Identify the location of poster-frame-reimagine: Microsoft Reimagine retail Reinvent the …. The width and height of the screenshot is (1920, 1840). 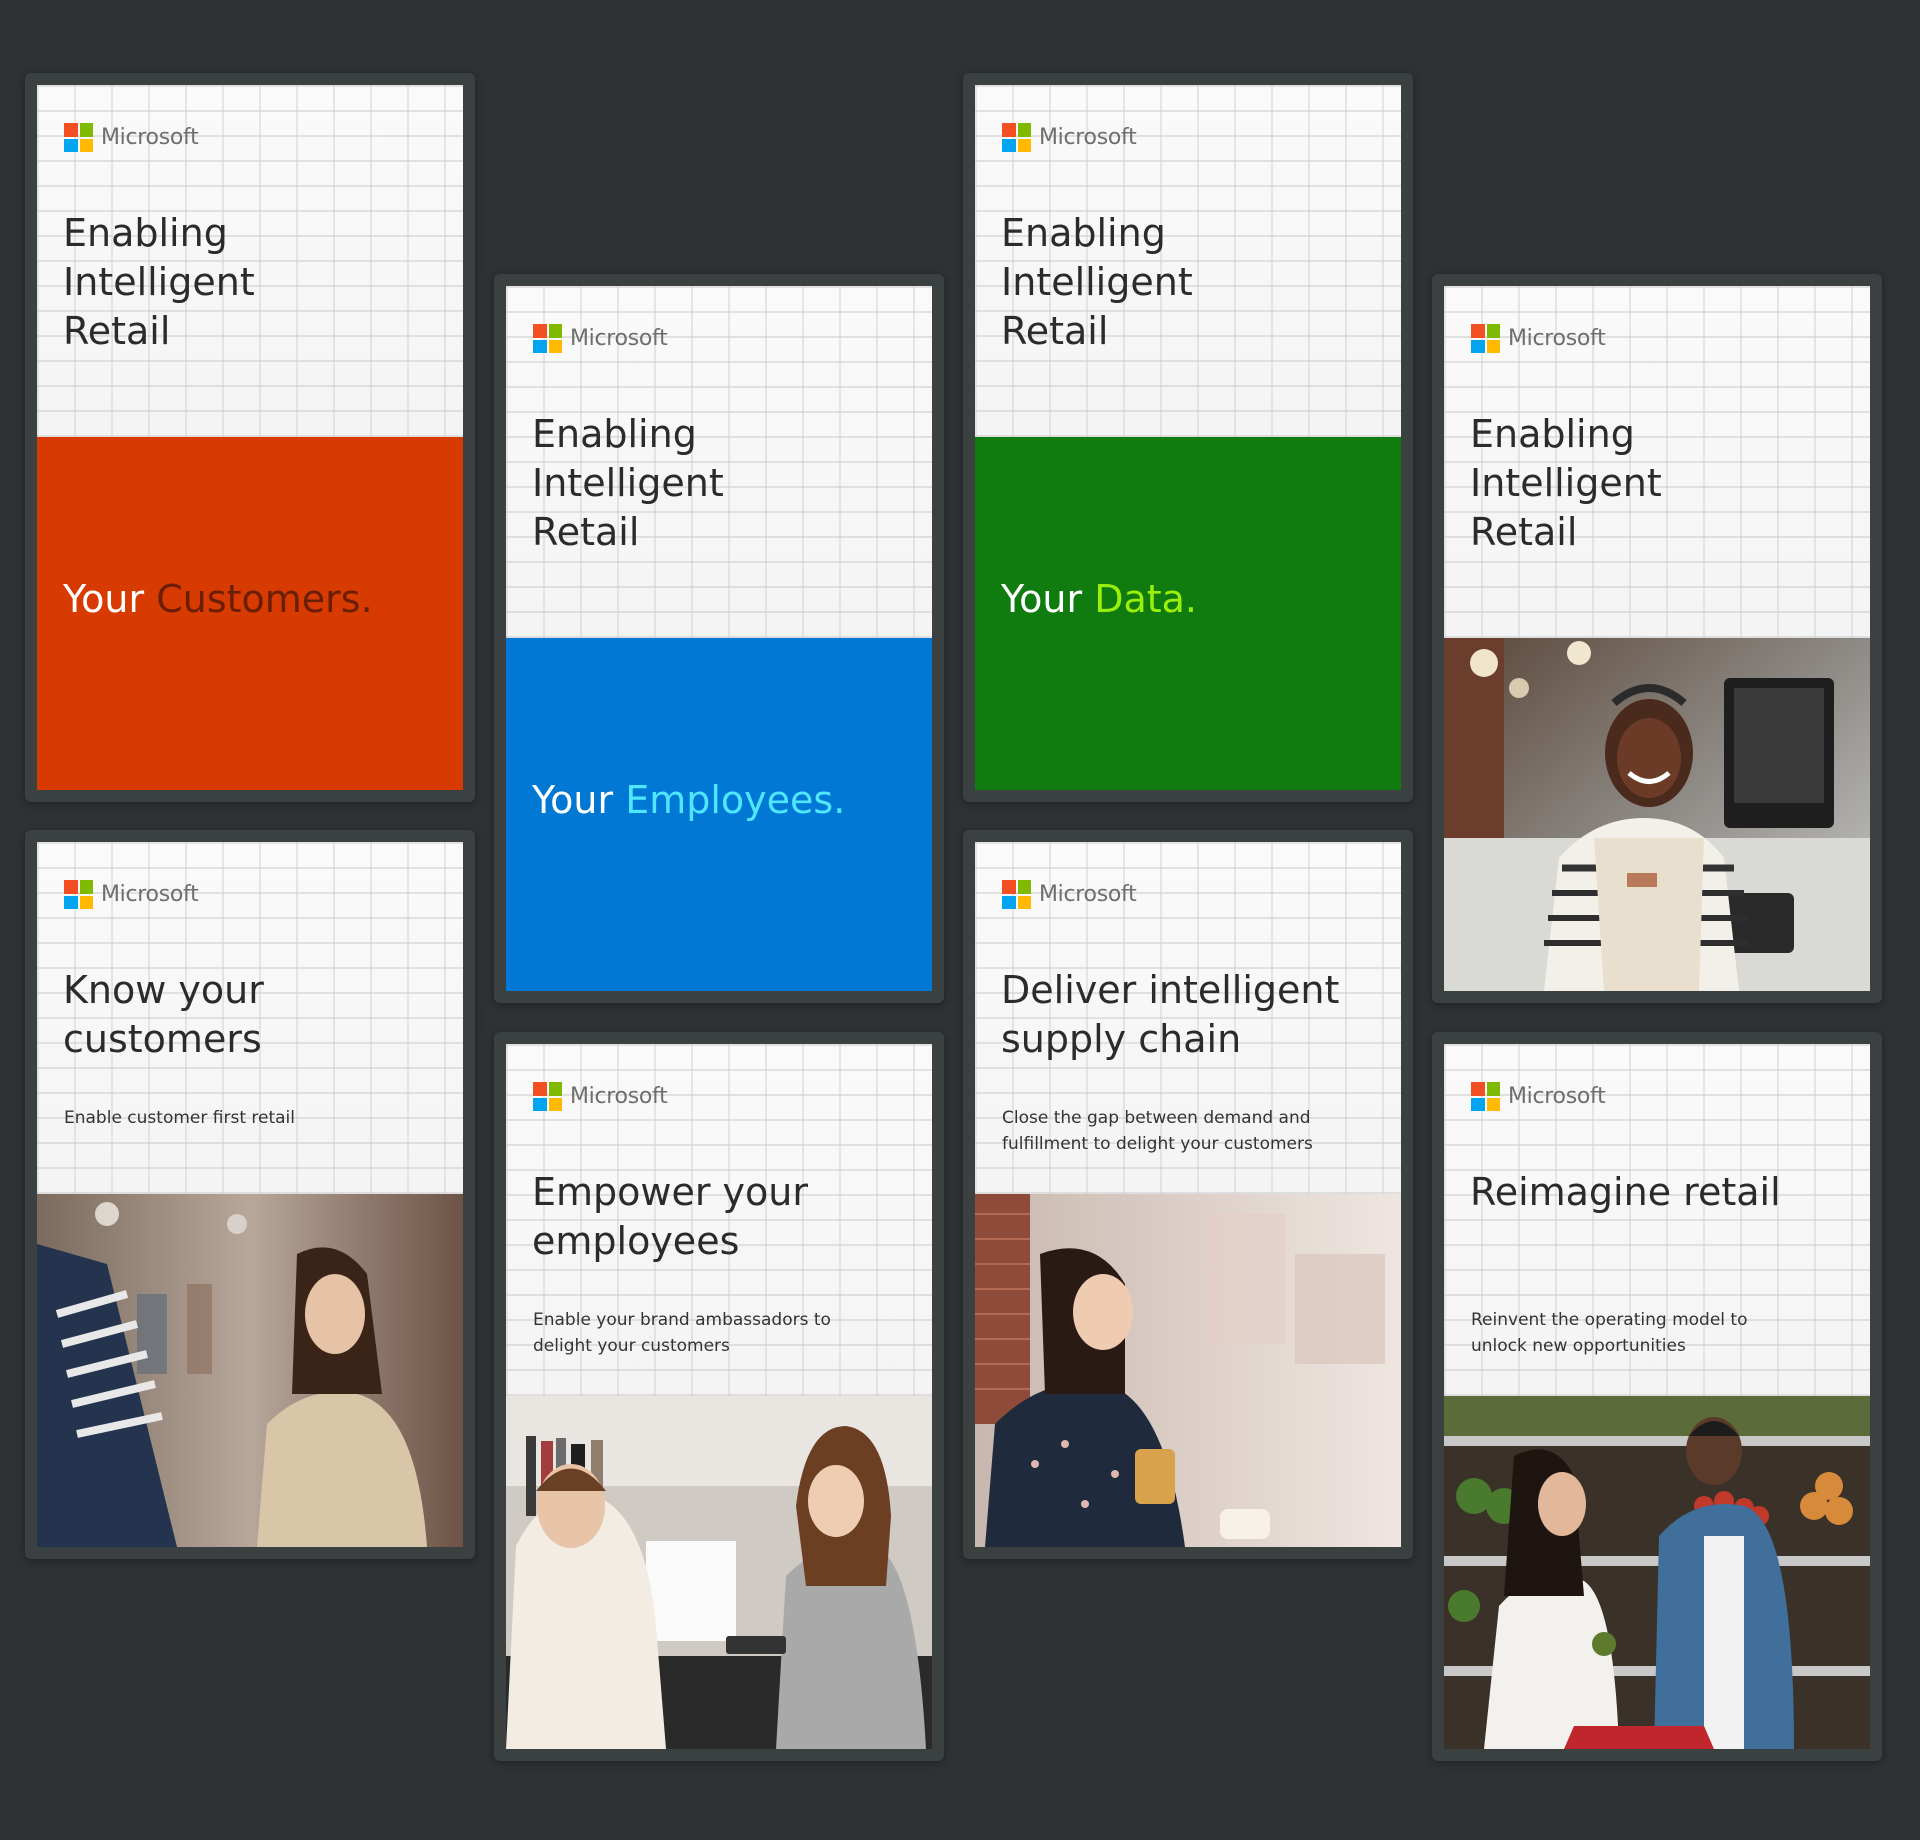
(1657, 1396).